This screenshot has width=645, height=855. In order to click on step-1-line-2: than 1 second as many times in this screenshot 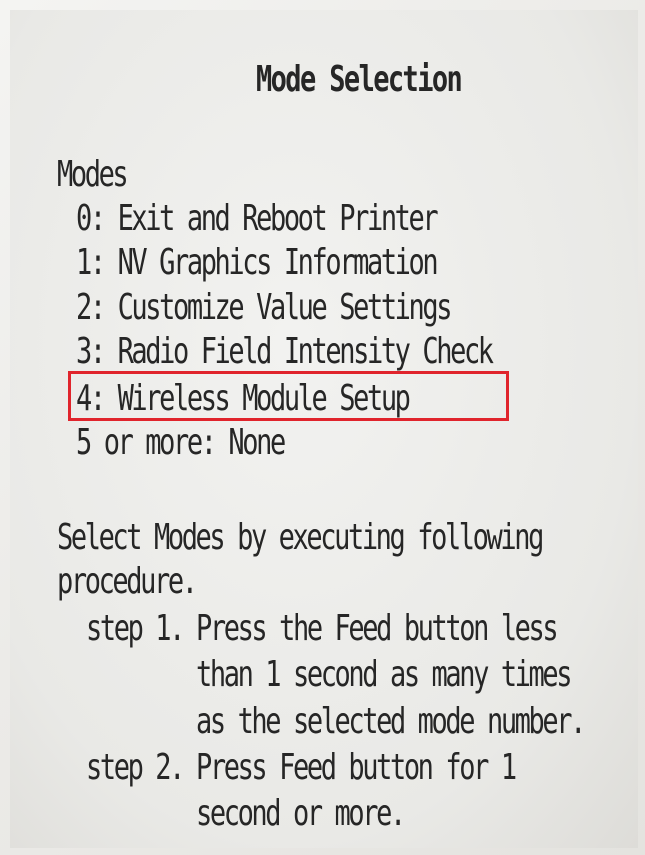, I will do `click(384, 675)`.